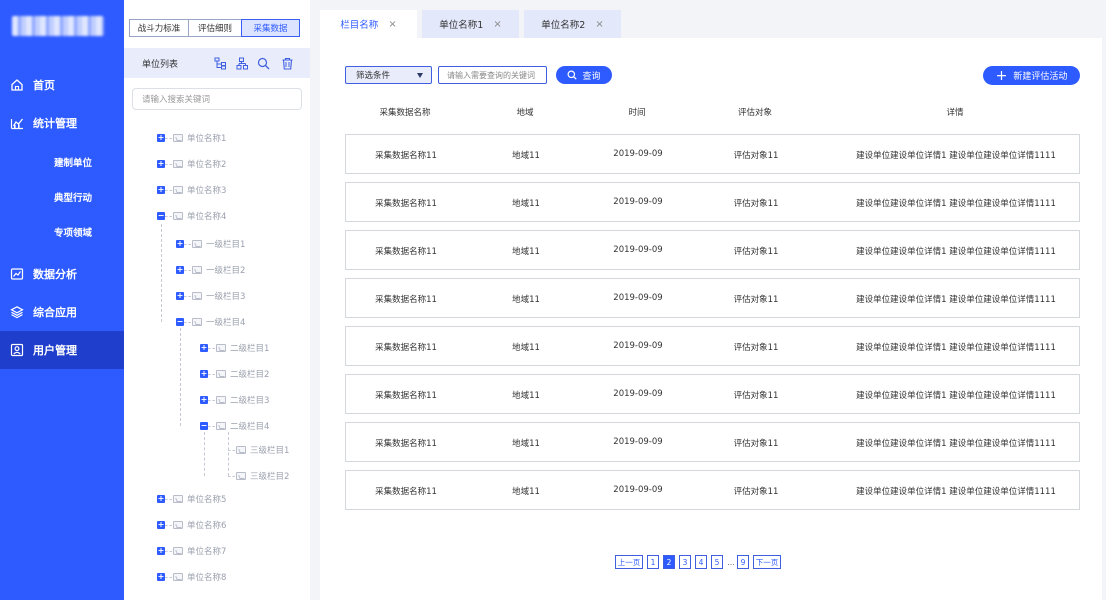  What do you see at coordinates (234, 348) in the screenshot?
I see `tree-node: + 二级栏目1` at bounding box center [234, 348].